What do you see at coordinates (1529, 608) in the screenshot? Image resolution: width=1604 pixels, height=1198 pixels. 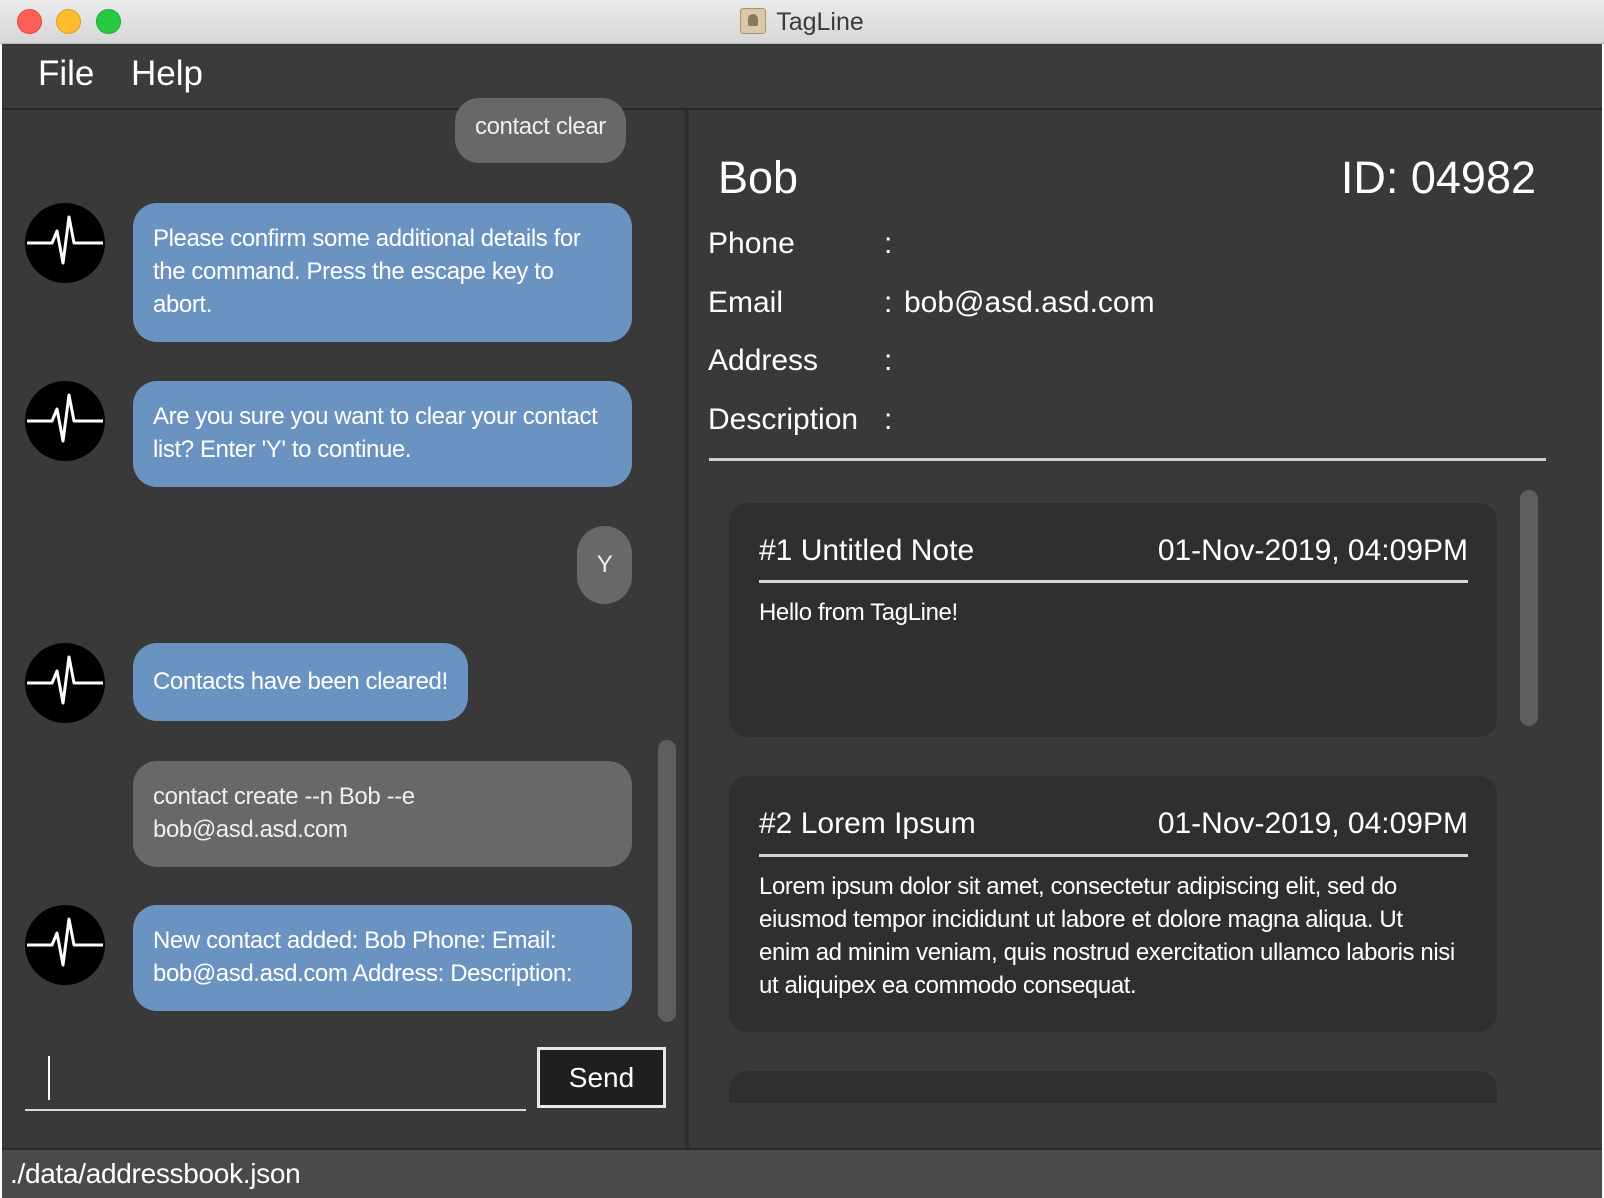 I see `notes-scrollbar` at bounding box center [1529, 608].